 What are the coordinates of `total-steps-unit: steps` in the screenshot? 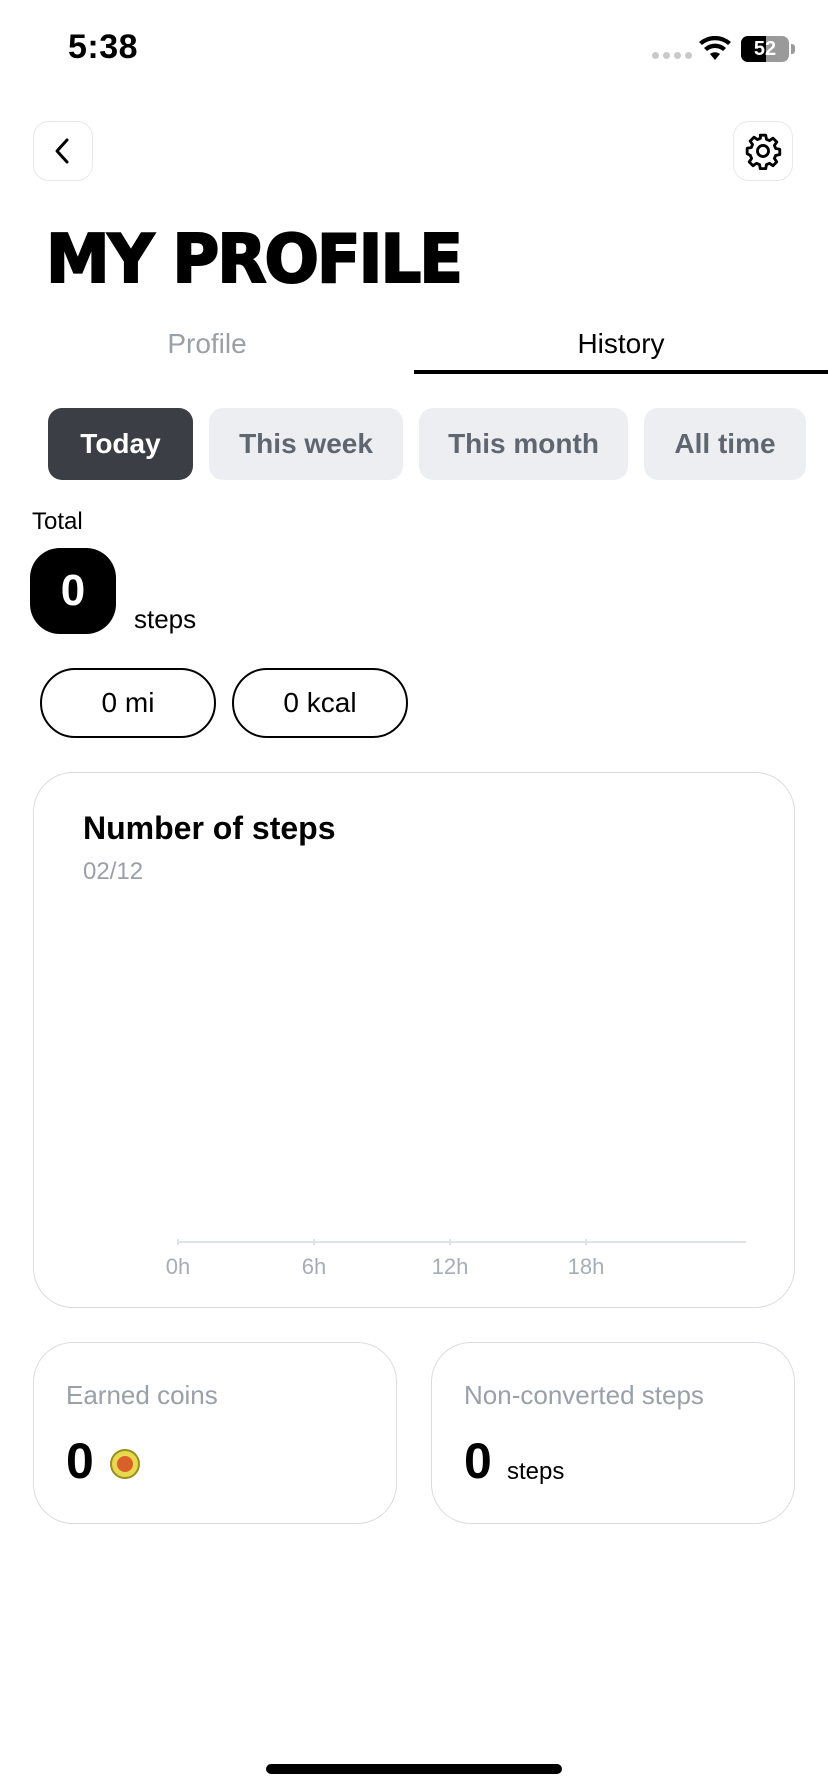 It's located at (165, 619).